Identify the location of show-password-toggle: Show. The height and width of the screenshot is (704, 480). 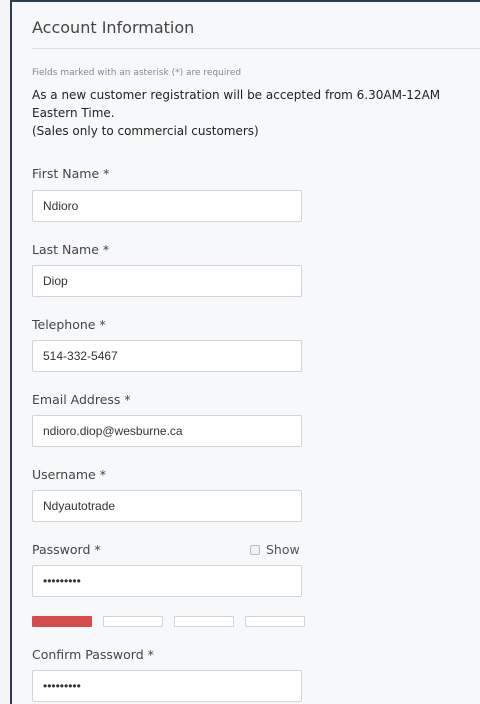
(275, 549).